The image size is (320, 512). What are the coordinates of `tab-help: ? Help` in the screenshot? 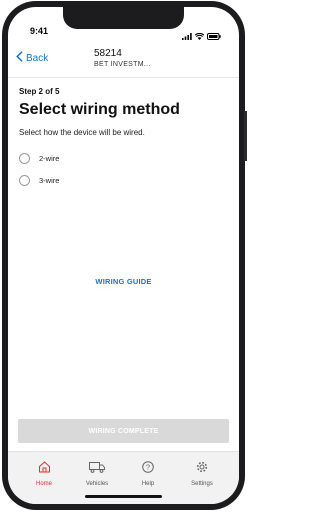 It's located at (148, 473).